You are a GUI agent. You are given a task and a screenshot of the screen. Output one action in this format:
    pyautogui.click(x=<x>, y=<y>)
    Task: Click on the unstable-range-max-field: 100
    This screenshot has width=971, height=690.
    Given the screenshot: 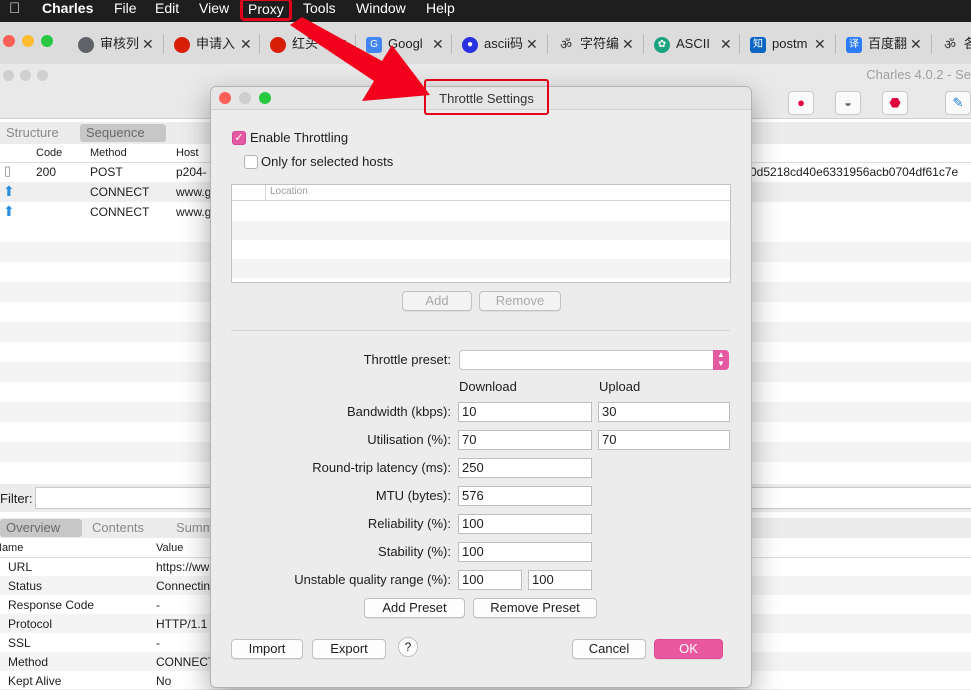 What is the action you would take?
    pyautogui.click(x=560, y=580)
    